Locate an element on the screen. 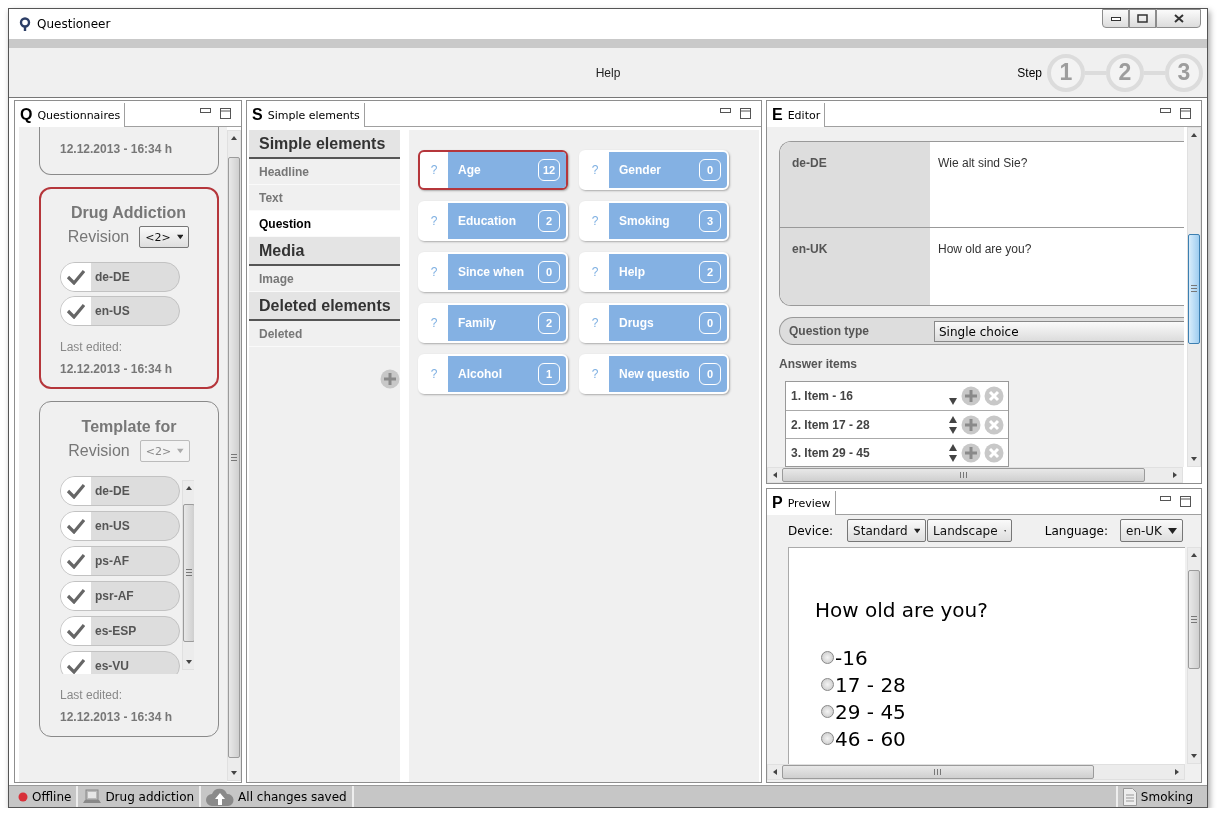 The height and width of the screenshot is (826, 1226). category-header: Simple elements is located at coordinates (324, 144).